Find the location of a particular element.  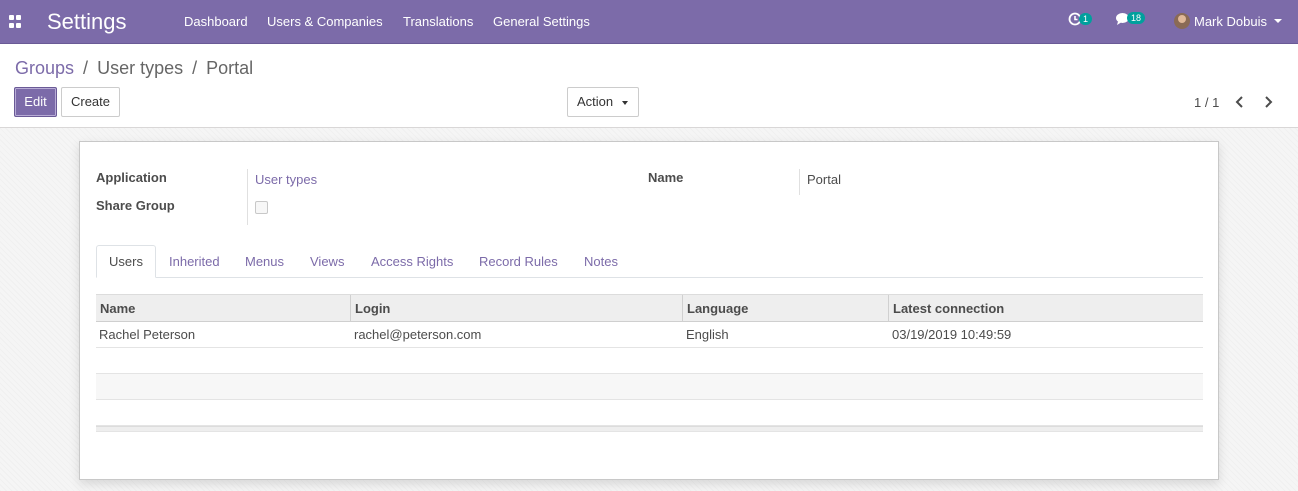

share-group-label: Share Group is located at coordinates (135, 205).